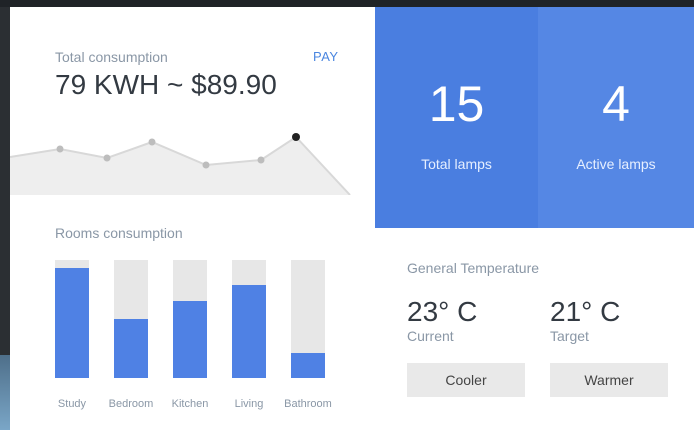  I want to click on current-temperature-label: Current, so click(430, 336).